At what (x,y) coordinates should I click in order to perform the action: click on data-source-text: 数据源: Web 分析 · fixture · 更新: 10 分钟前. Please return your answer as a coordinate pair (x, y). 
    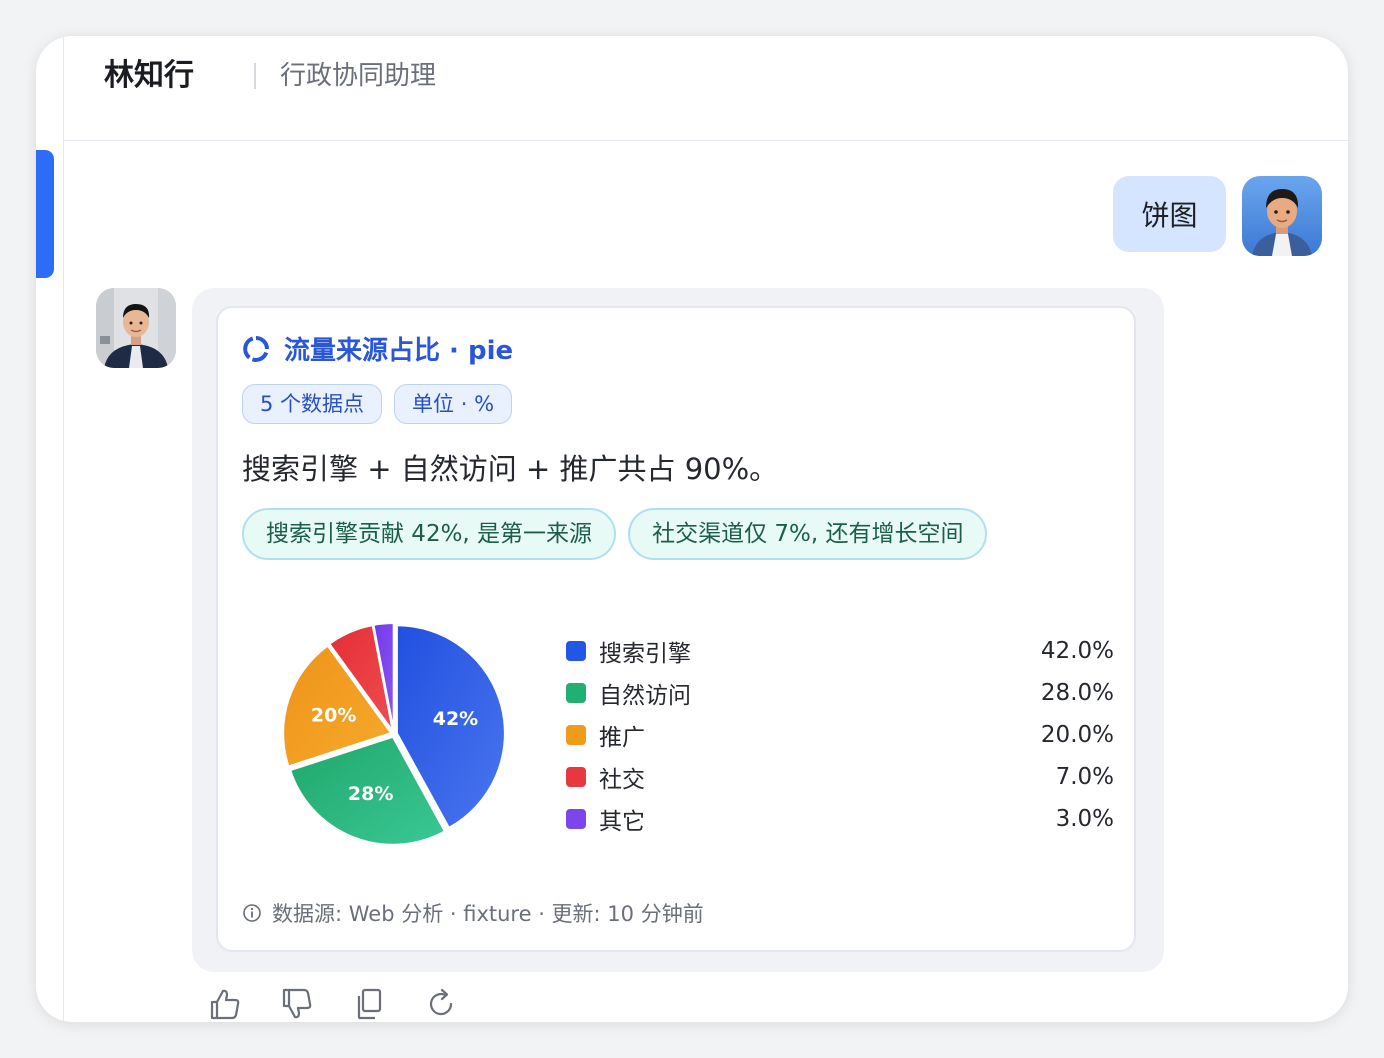
    Looking at the image, I should click on (488, 914).